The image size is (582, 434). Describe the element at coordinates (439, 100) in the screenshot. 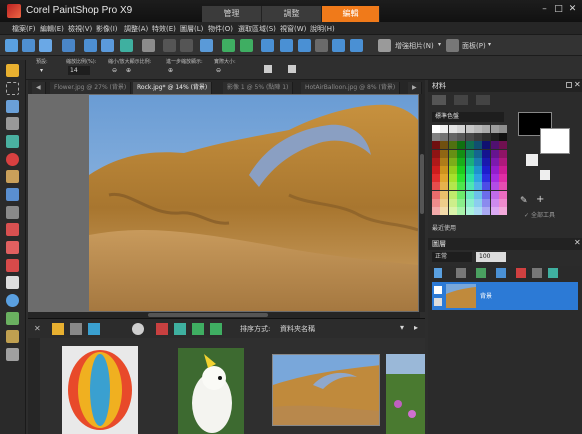

I see `frame-tab-icon` at that location.